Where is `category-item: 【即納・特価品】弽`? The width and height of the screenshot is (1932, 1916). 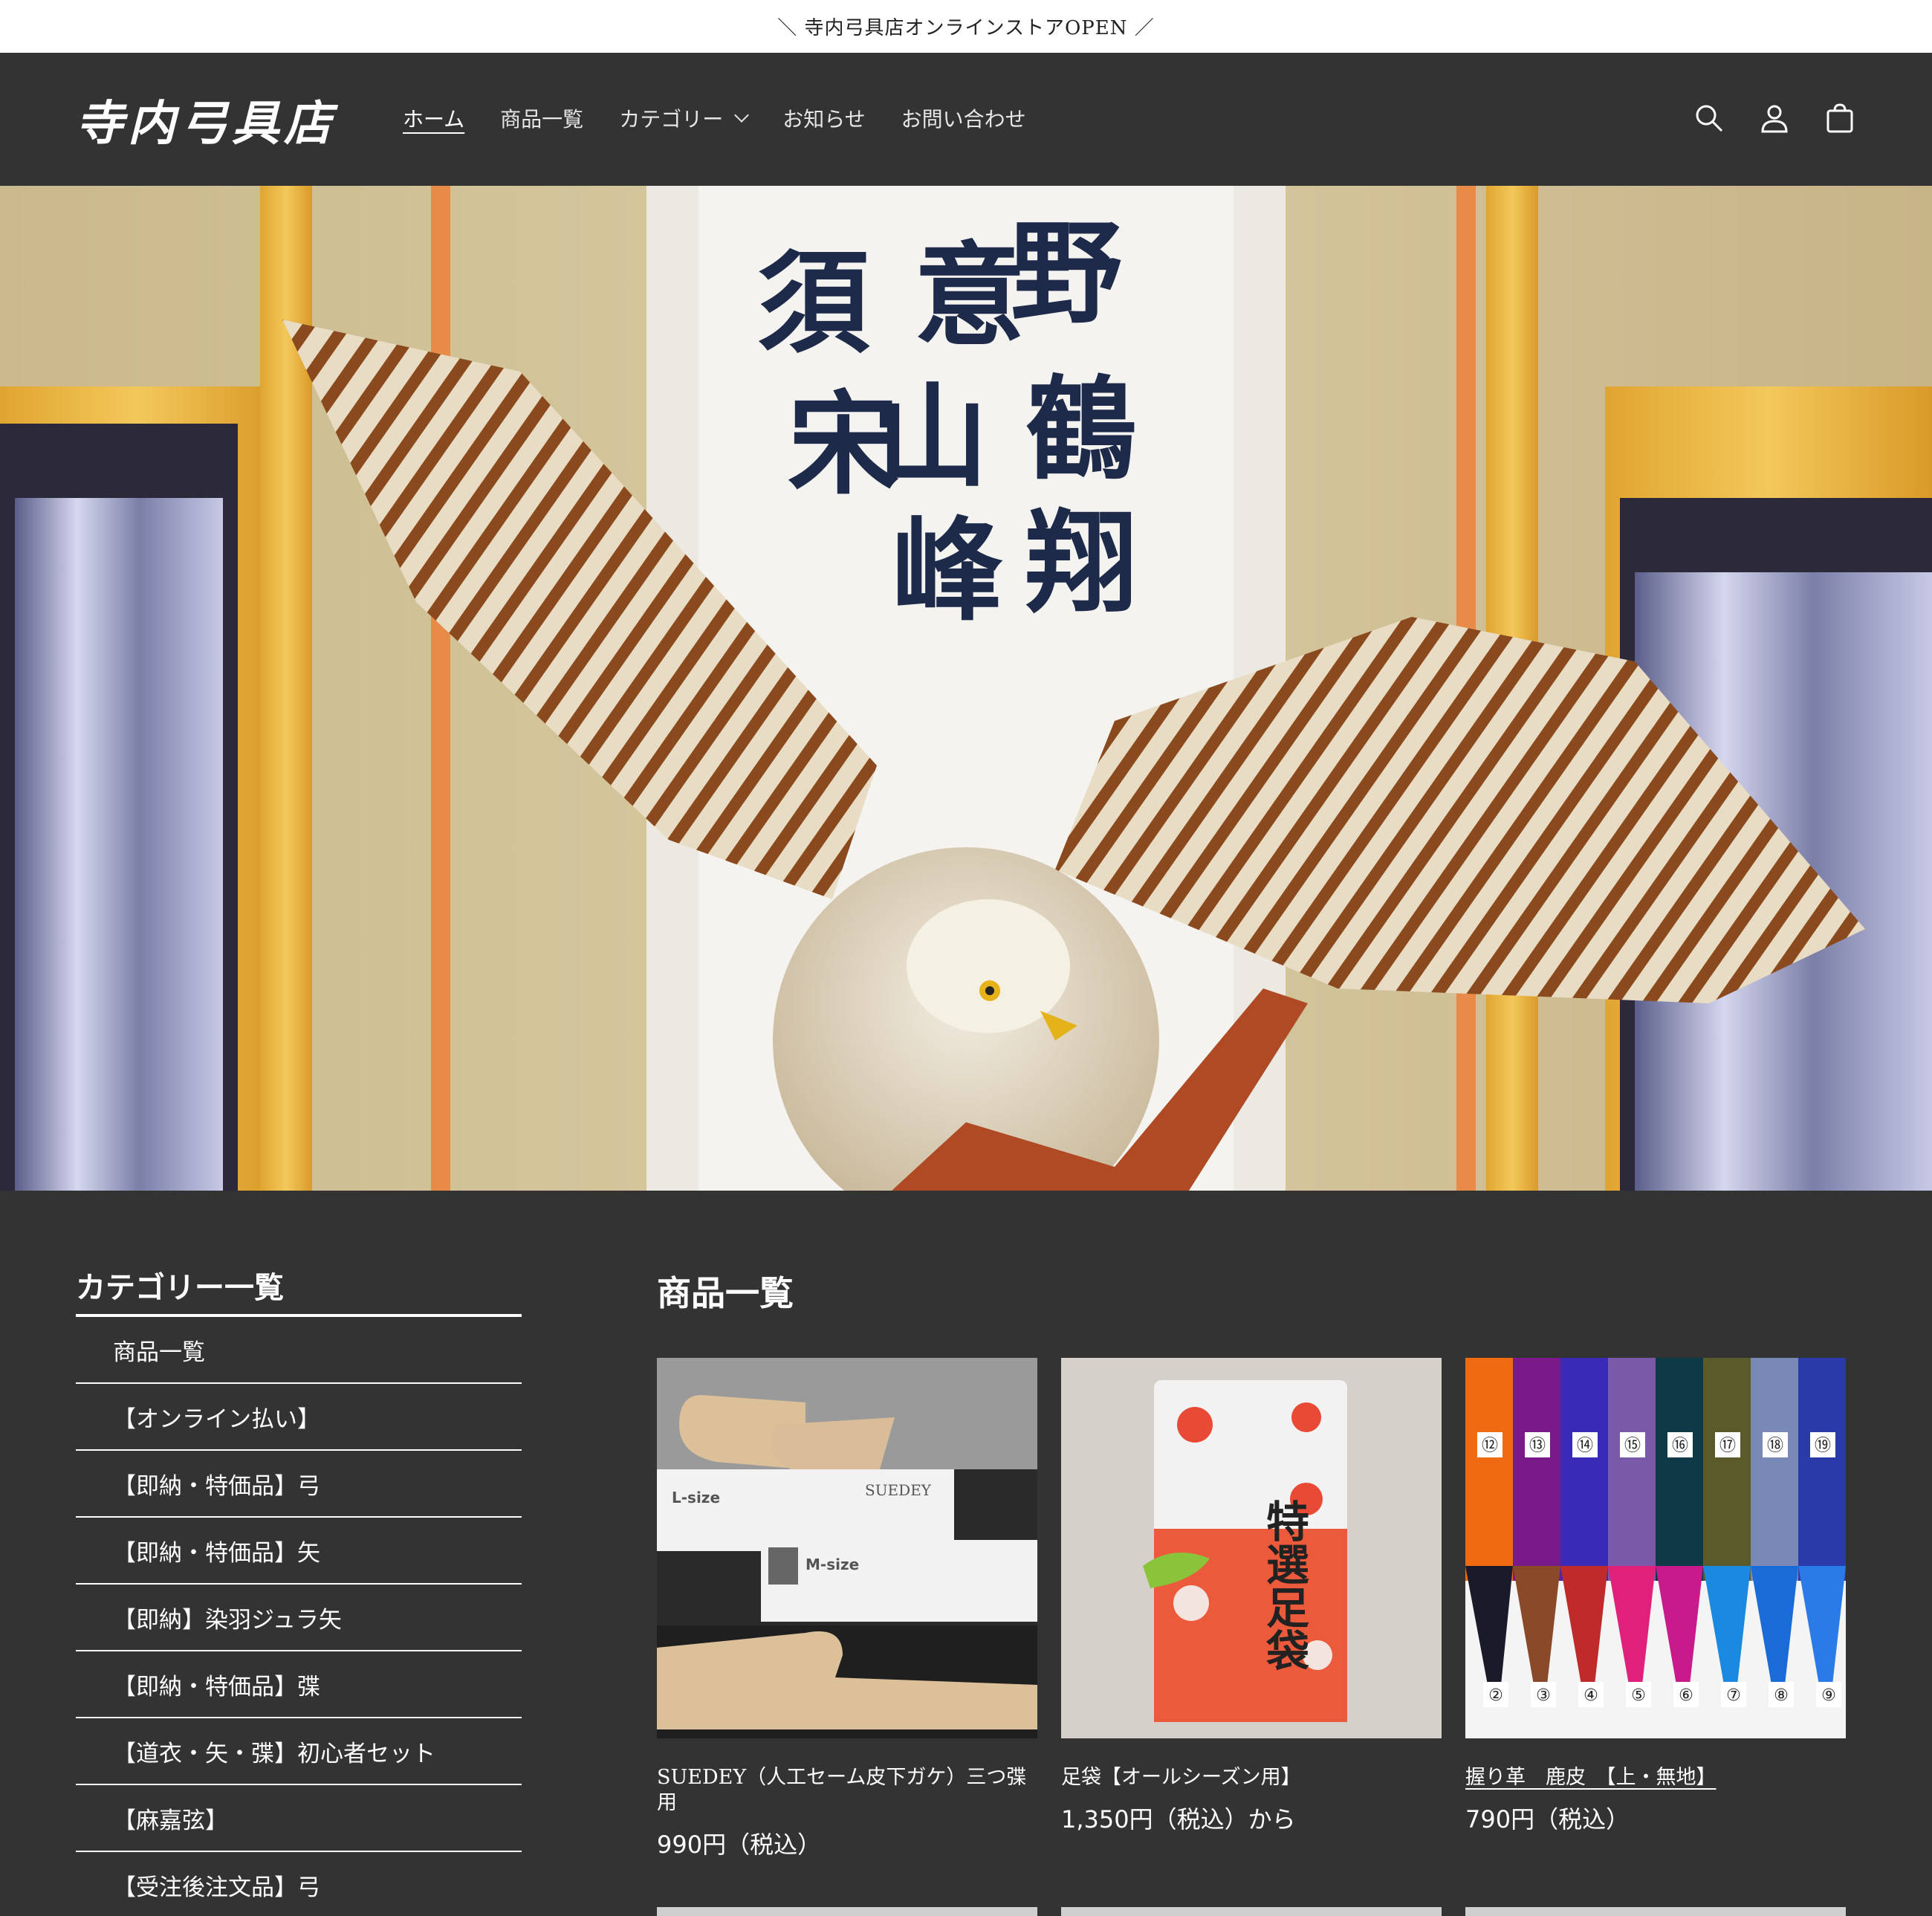
category-item: 【即納・特価品】弽 is located at coordinates (299, 1684).